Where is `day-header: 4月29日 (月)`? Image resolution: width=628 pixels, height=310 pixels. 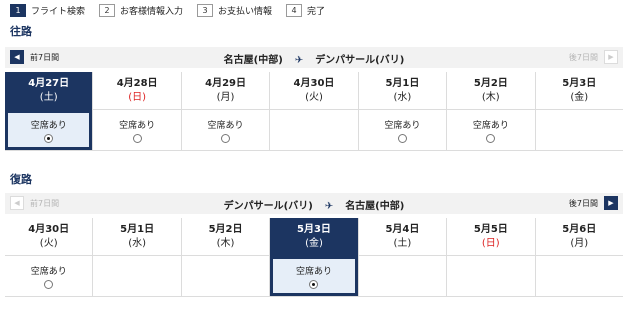
day-header: 4月29日 (月) is located at coordinates (225, 91).